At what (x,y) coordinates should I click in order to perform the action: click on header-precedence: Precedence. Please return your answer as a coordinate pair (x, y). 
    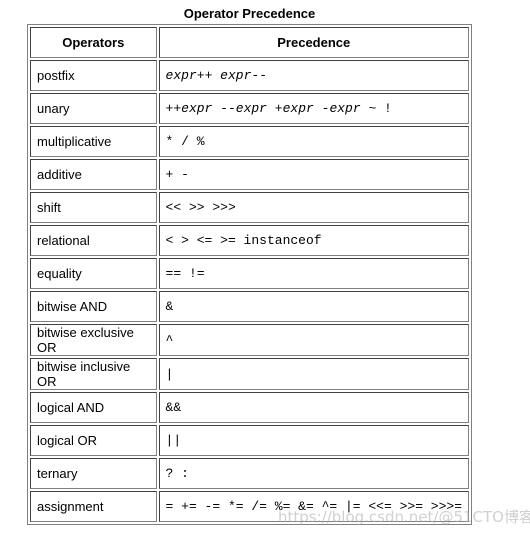
    Looking at the image, I should click on (313, 42).